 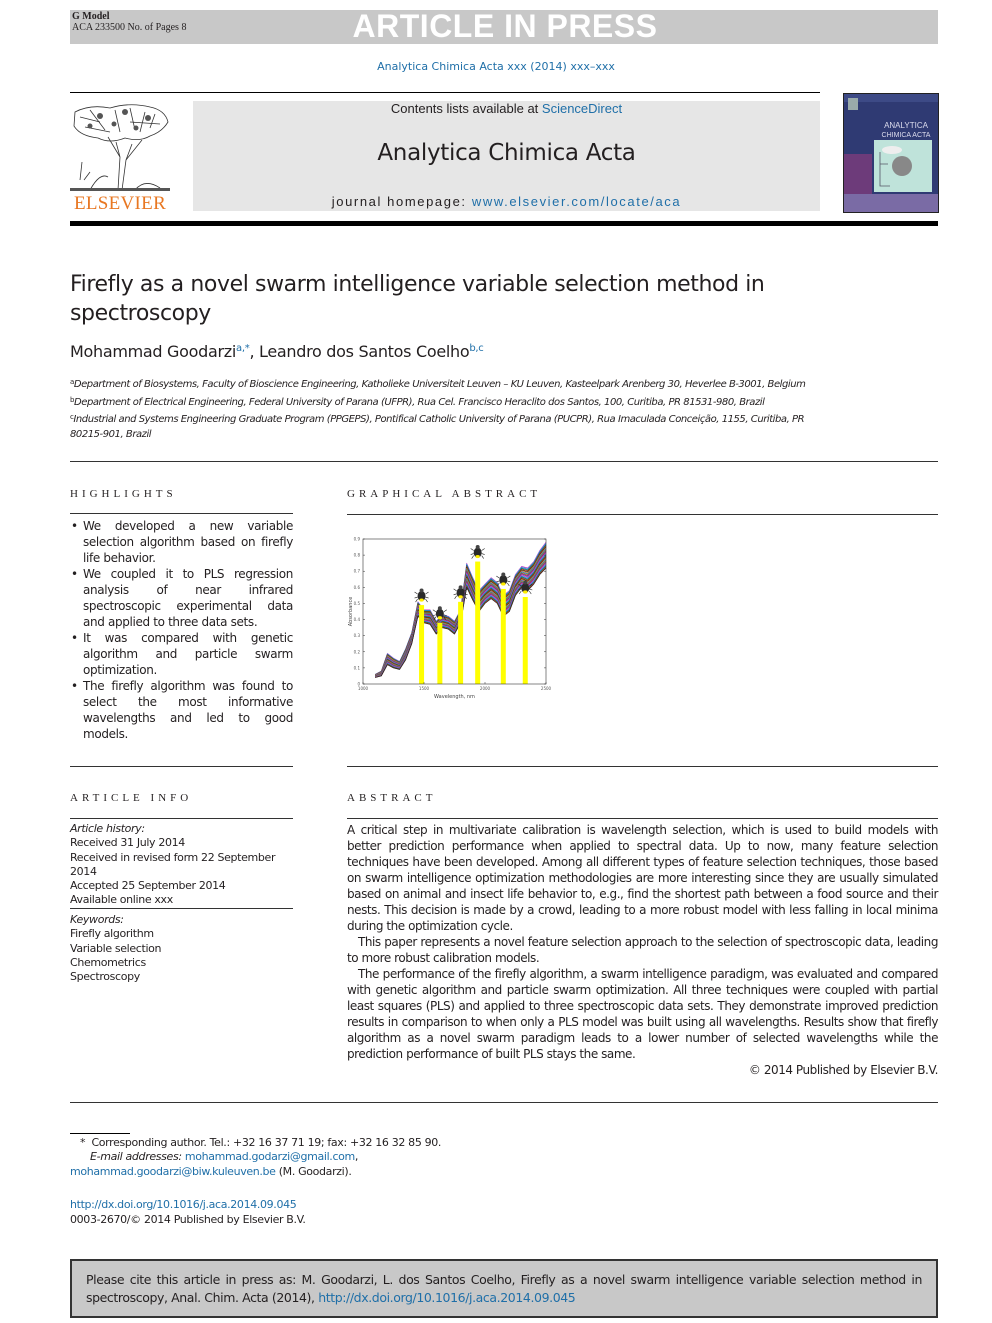 I want to click on y-tick-label: 0.6, so click(x=357, y=587).